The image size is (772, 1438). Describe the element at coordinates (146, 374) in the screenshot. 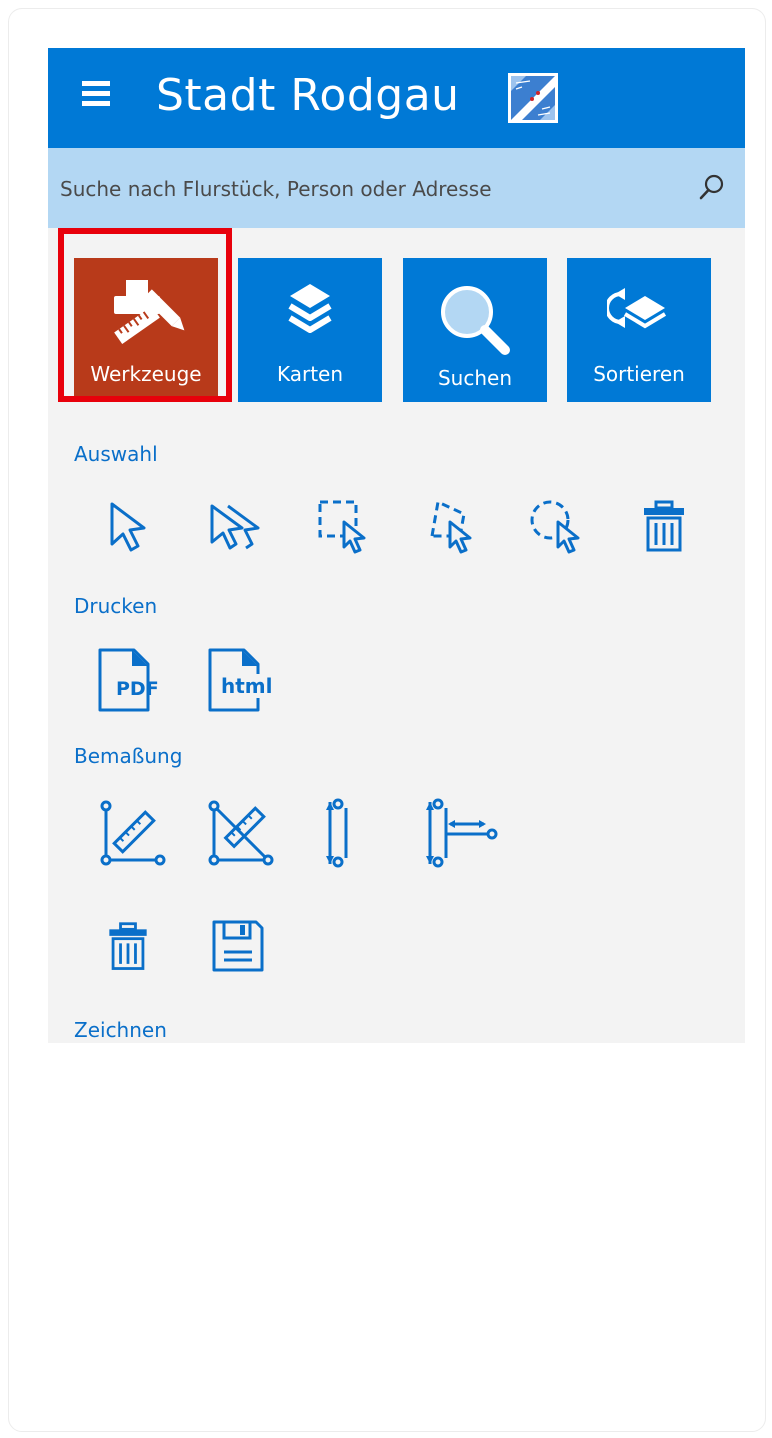

I see `tool-label-werkzeuge: Werkzeuge` at that location.